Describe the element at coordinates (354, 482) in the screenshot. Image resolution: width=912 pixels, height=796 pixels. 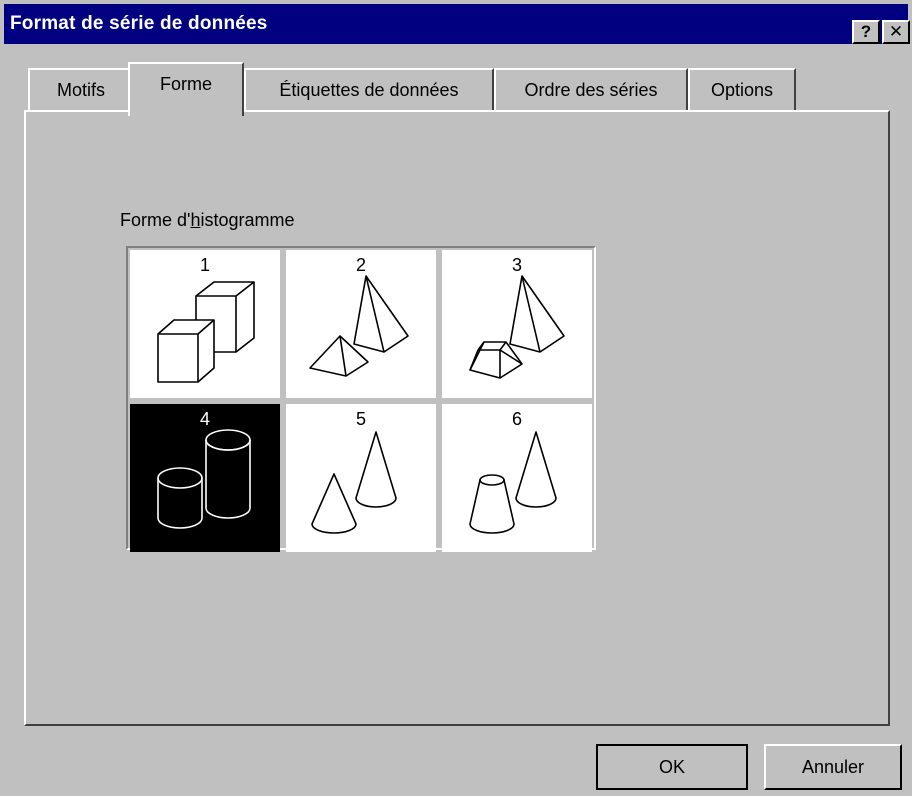
I see `cone-icon` at that location.